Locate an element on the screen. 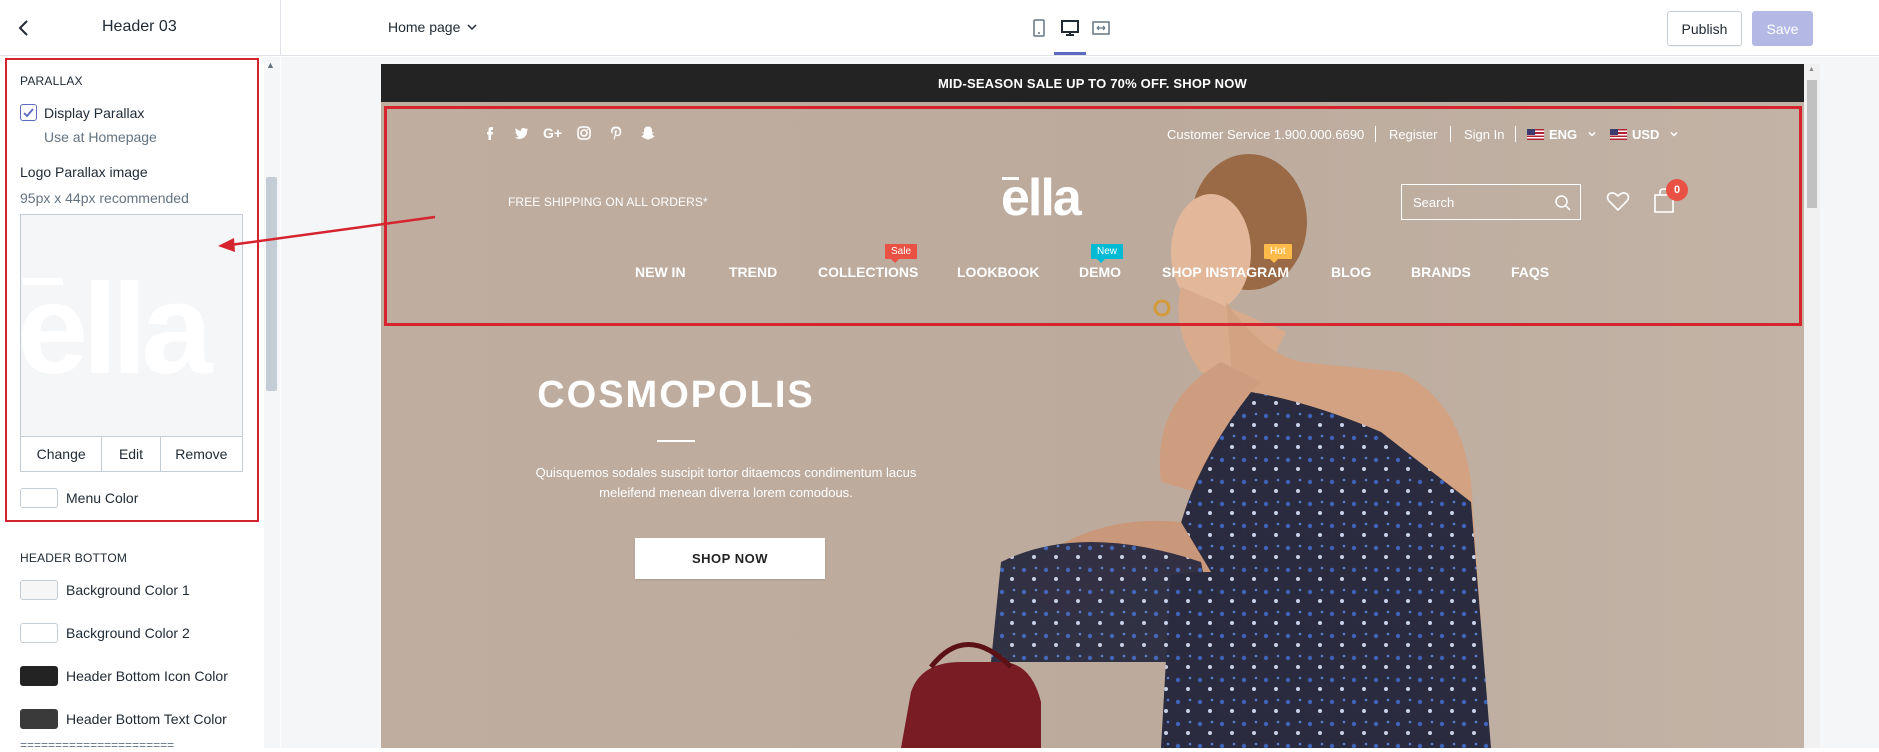 This screenshot has width=1879, height=752. page-select-label: Home page is located at coordinates (424, 27).